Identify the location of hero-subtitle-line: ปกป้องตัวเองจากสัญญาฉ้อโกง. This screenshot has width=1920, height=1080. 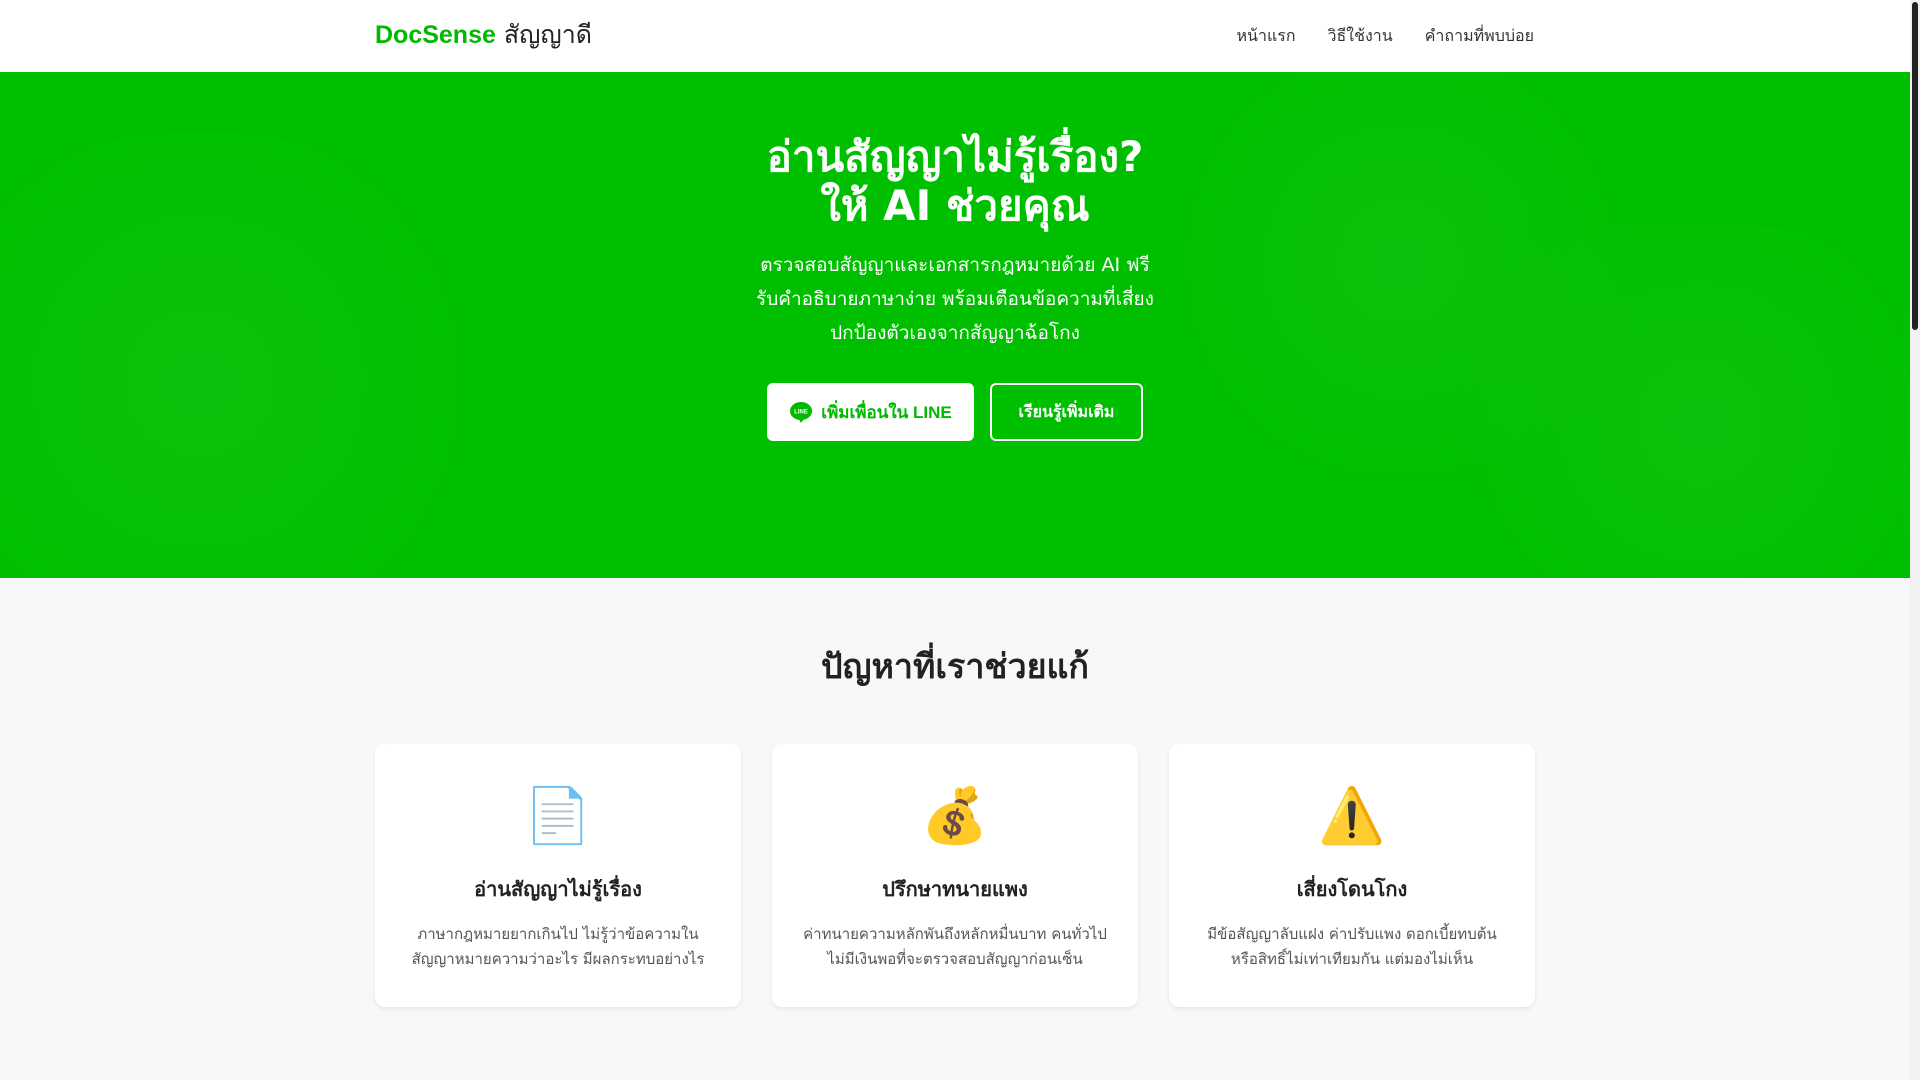
(955, 333).